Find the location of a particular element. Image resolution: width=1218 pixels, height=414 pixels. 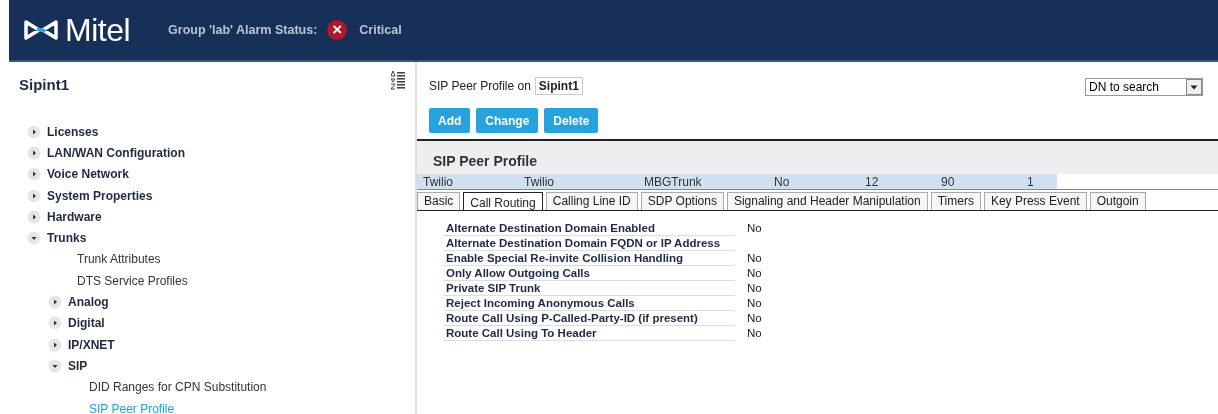

system-title: Sipint1 is located at coordinates (44, 84).